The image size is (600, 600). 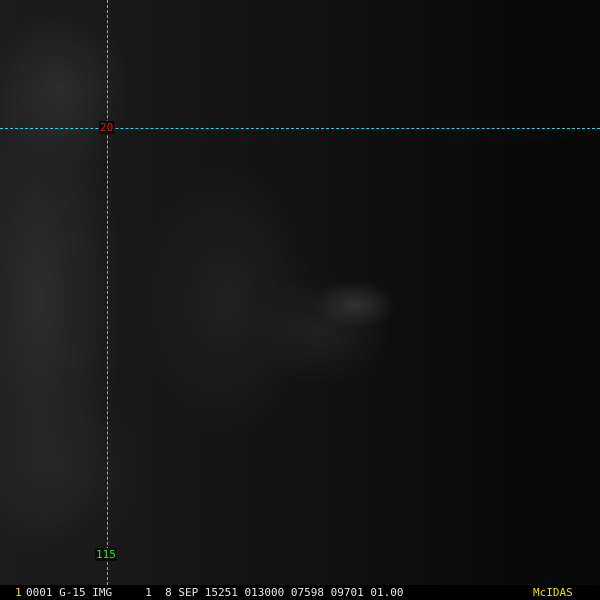 What do you see at coordinates (300, 128) in the screenshot?
I see `latitude-grid-line` at bounding box center [300, 128].